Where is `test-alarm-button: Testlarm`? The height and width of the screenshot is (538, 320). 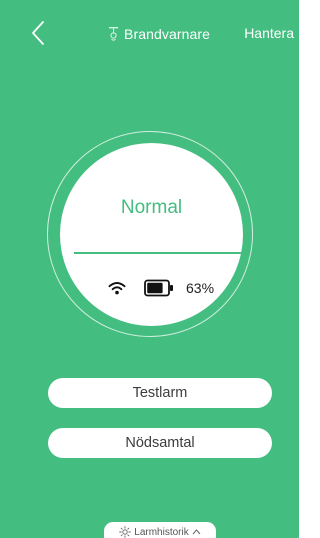
test-alarm-button: Testlarm is located at coordinates (160, 393).